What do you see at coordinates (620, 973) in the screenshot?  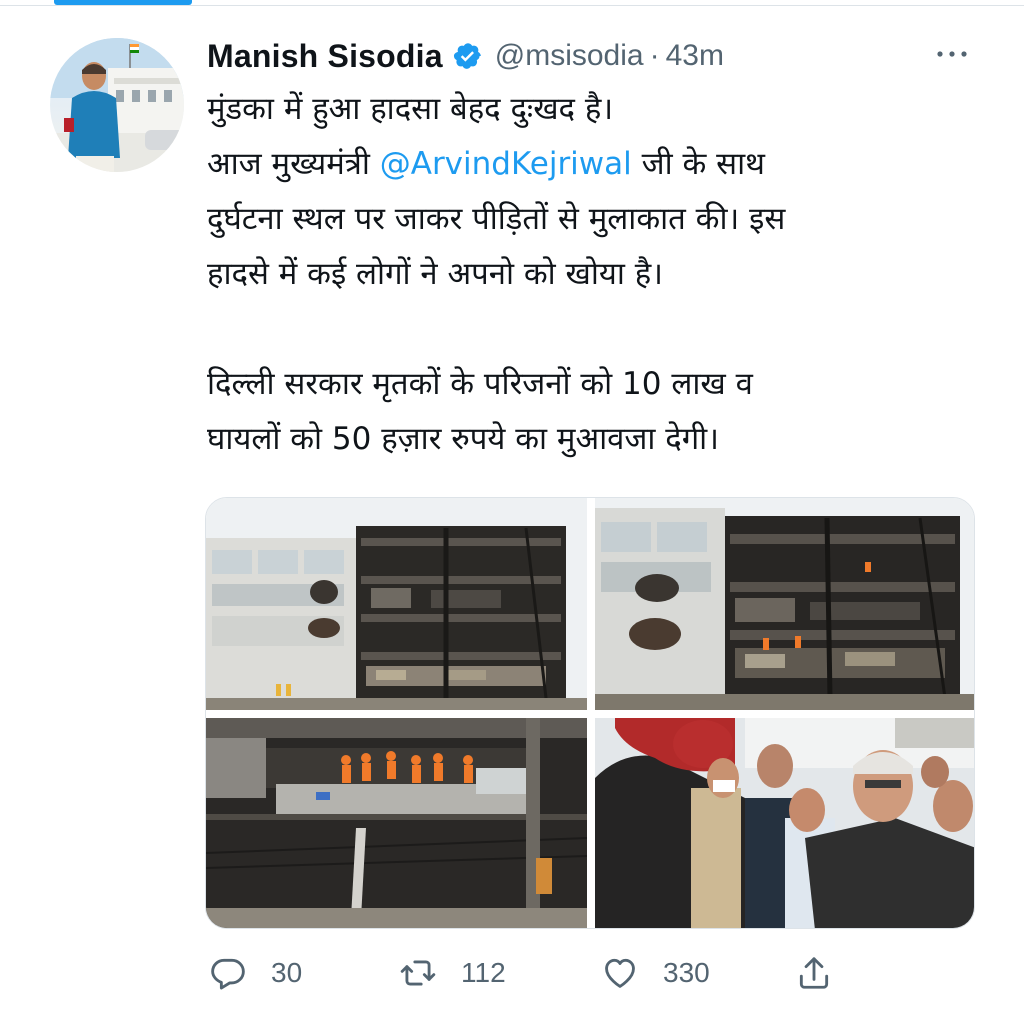 I see `heart-icon` at bounding box center [620, 973].